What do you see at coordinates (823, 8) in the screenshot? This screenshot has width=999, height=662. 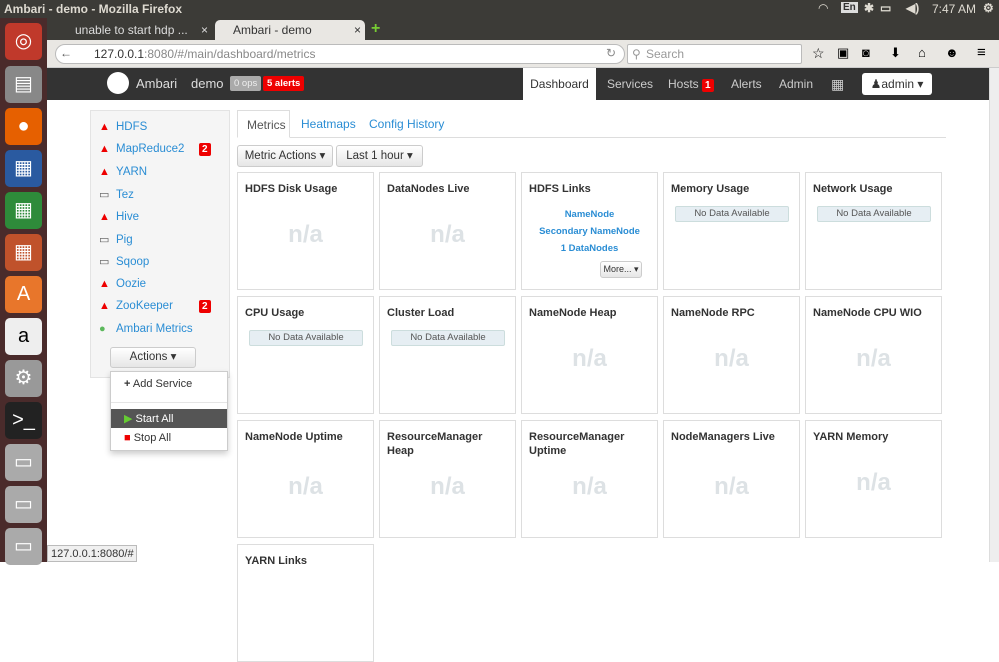 I see `wifi-icon: ◠` at bounding box center [823, 8].